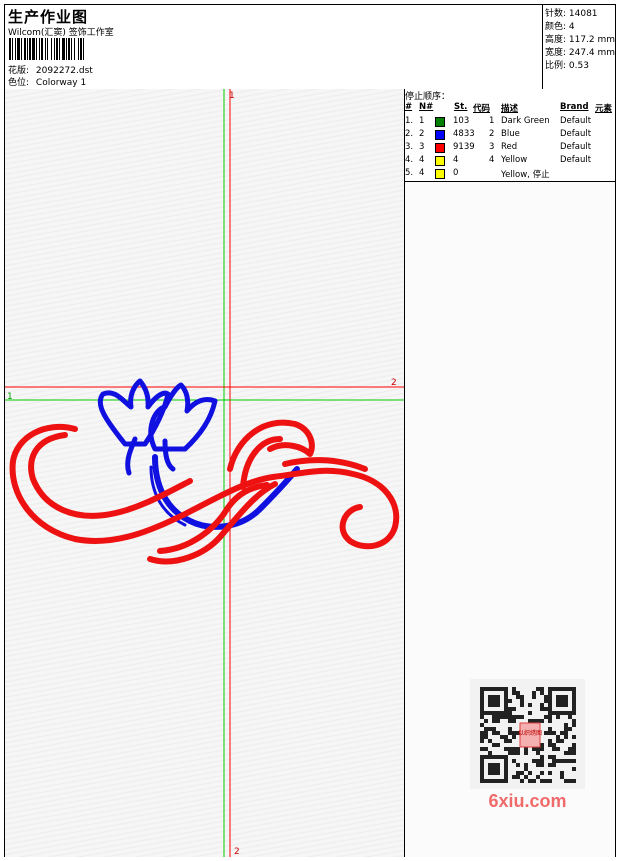 The width and height of the screenshot is (620, 861). What do you see at coordinates (514, 160) in the screenshot?
I see `row-description: Yellow` at bounding box center [514, 160].